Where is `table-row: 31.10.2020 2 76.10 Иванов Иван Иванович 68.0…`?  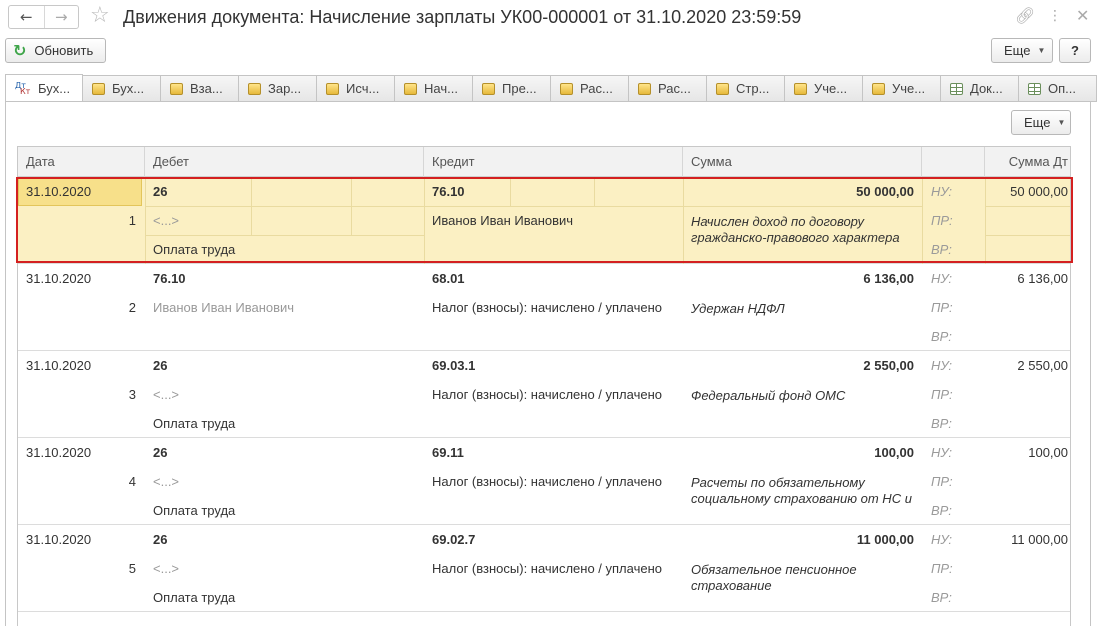
table-row: 31.10.2020 2 76.10 Иванов Иван Иванович 68.0… is located at coordinates (544, 307).